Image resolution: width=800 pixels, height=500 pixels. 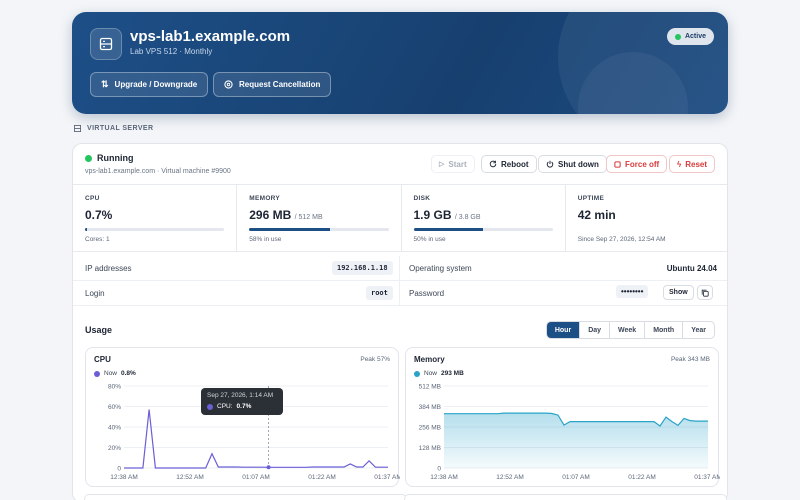 I want to click on show-password-button: Show, so click(x=678, y=292).